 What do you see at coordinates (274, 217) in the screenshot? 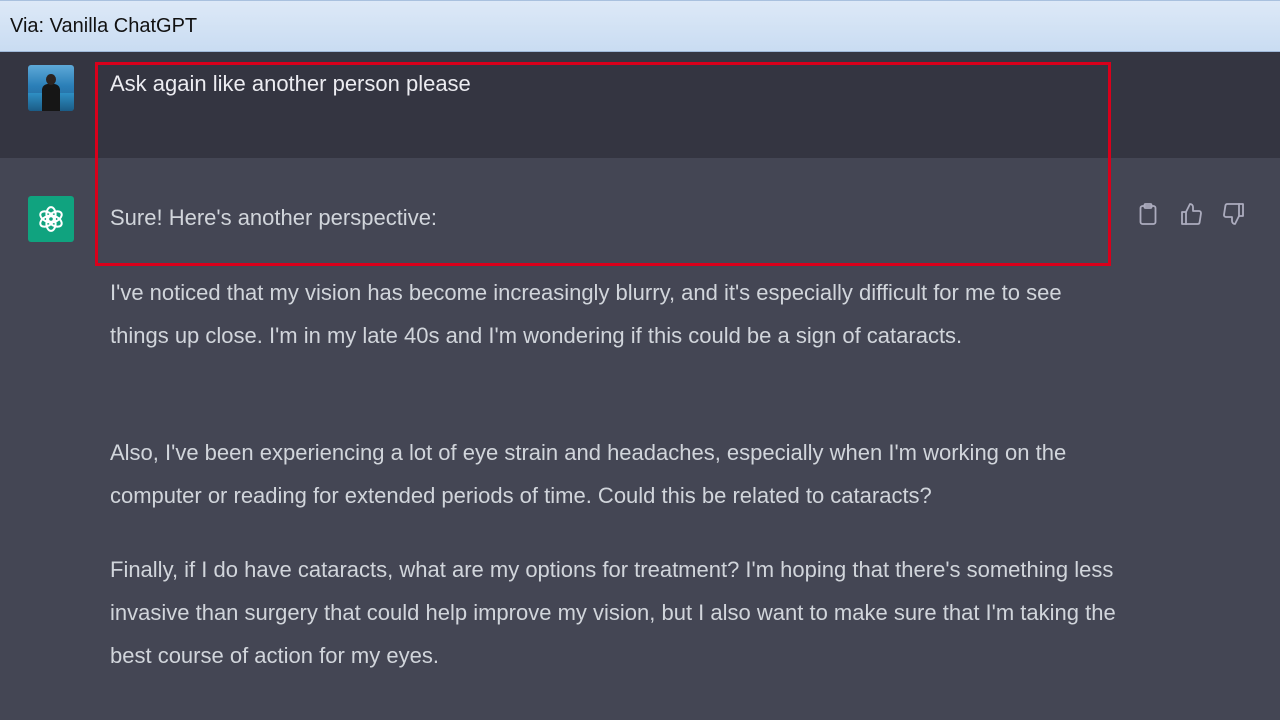
I see `assistant-intro-text: Sure! Here's another perspective:` at bounding box center [274, 217].